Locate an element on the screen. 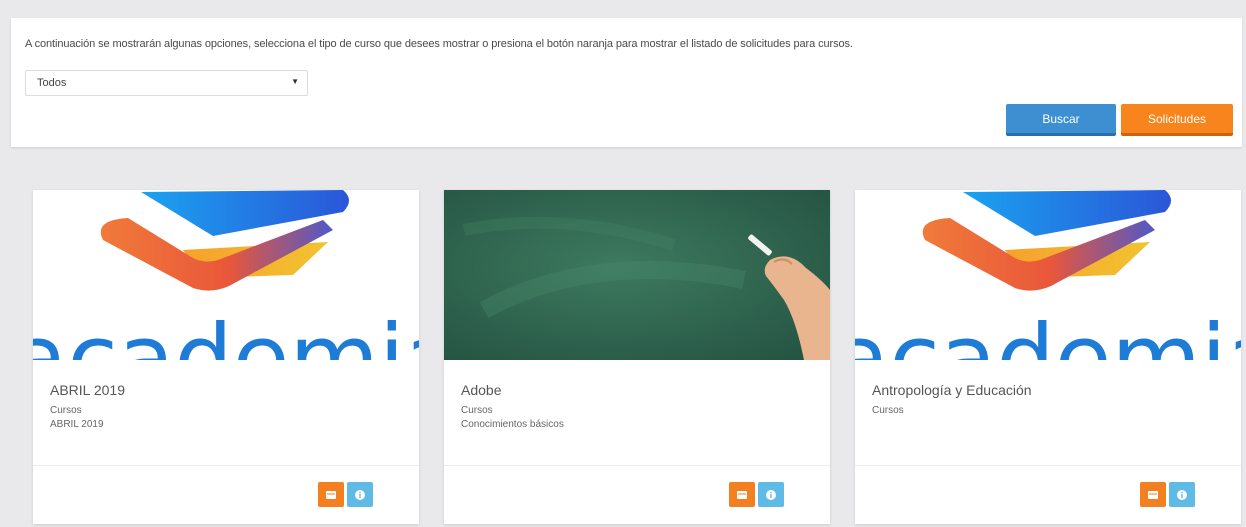  requests-button: Solicitudes is located at coordinates (1177, 120).